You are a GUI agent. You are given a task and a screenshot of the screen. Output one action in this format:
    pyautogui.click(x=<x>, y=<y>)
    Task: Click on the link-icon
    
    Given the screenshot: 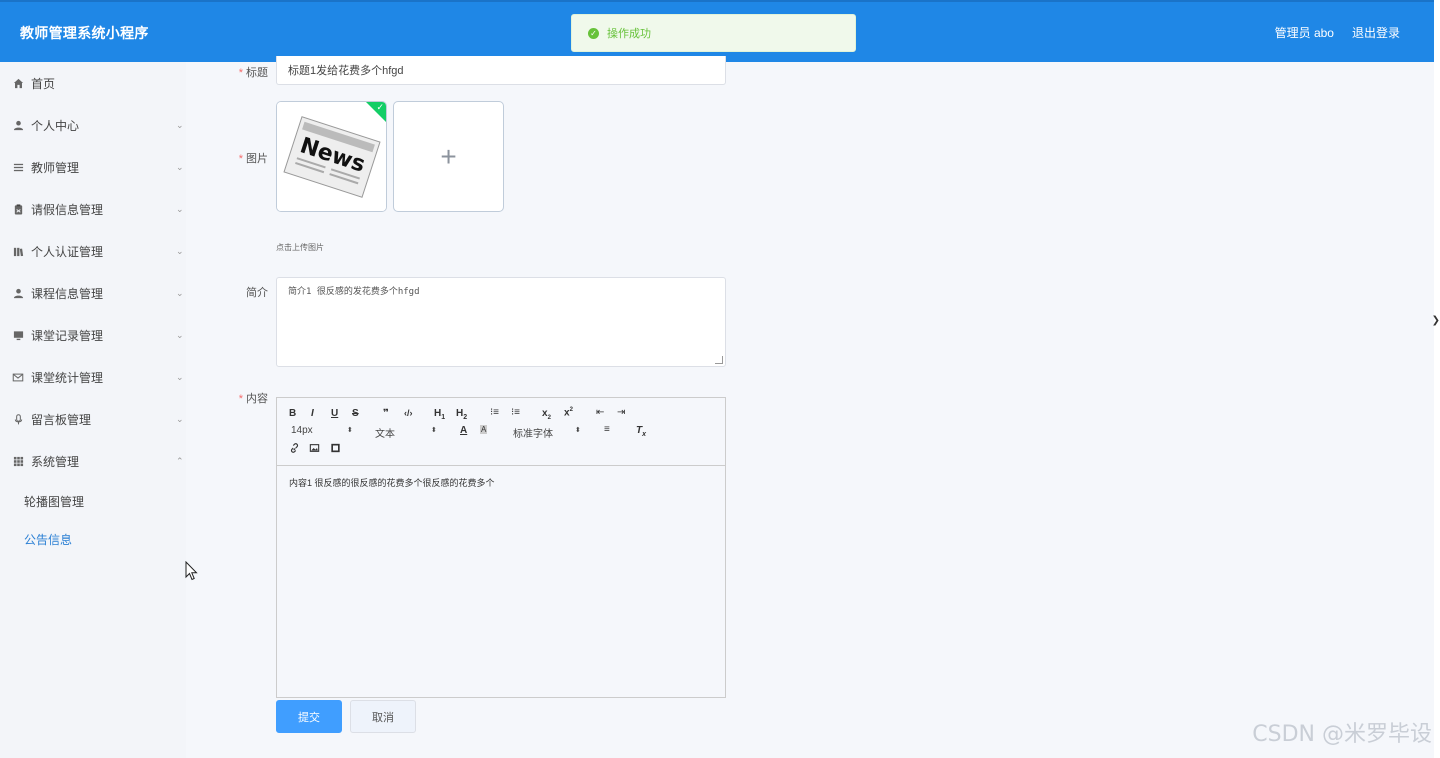 What is the action you would take?
    pyautogui.click(x=294, y=449)
    